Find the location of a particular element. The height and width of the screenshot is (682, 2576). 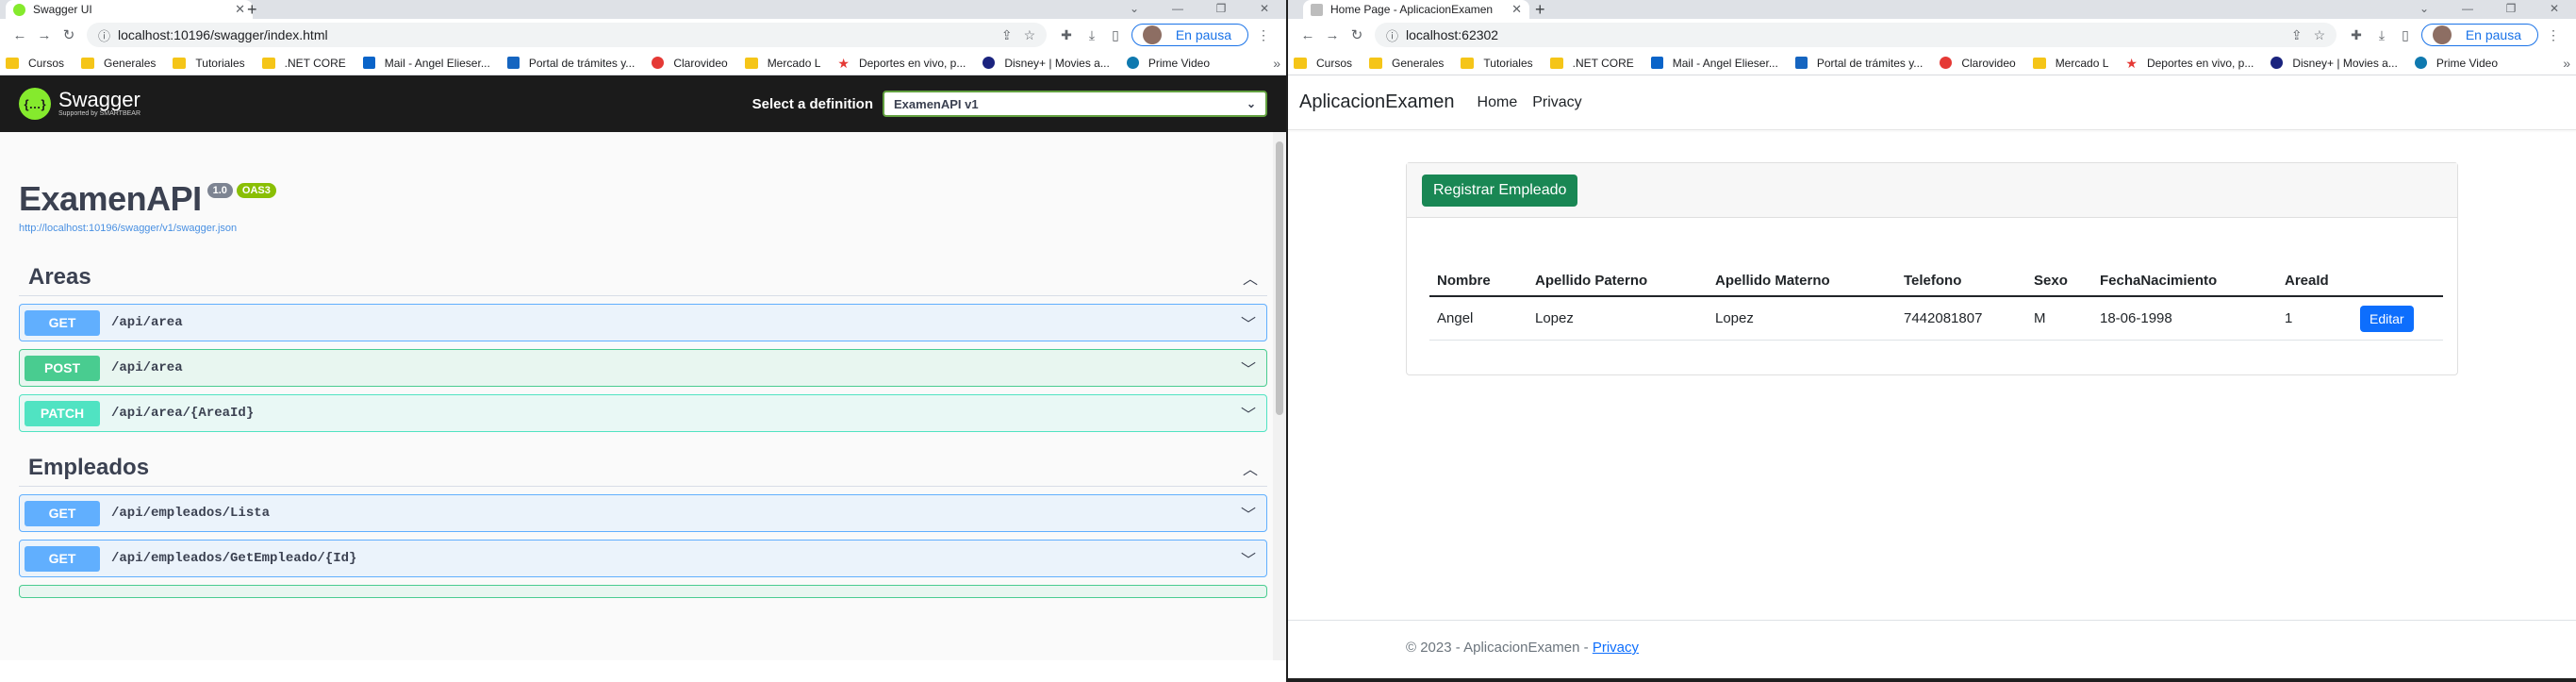

scrollbar-thumb is located at coordinates (1279, 278).